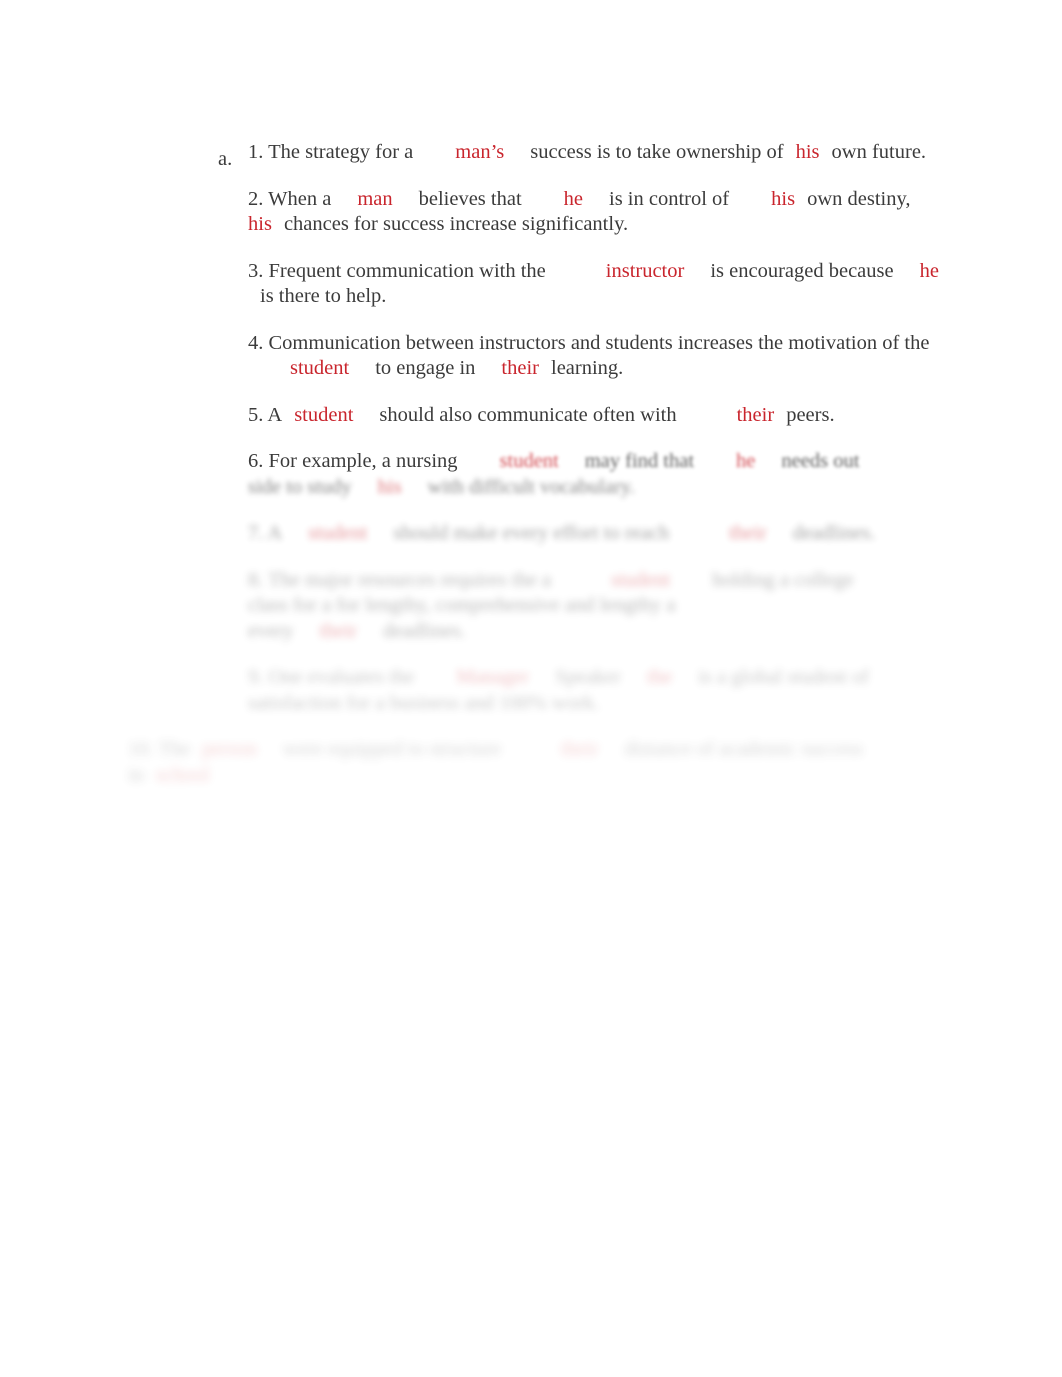 This screenshot has width=1062, height=1377. What do you see at coordinates (353, 461) in the screenshot?
I see `item-text: 6. For example, a nursing` at bounding box center [353, 461].